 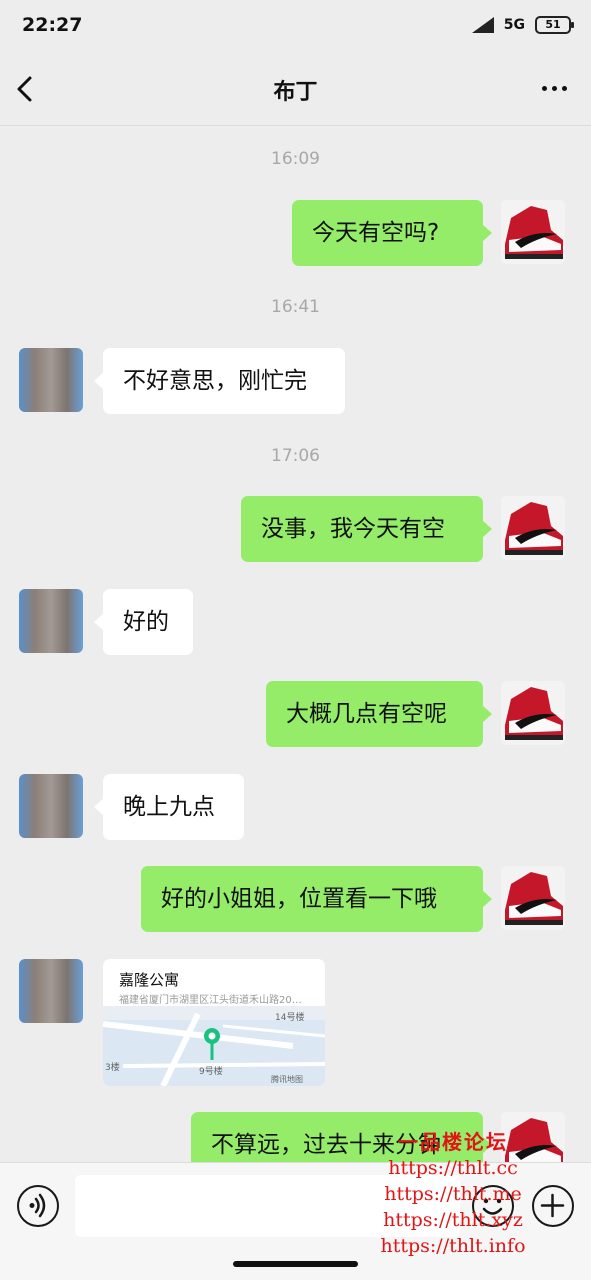 What do you see at coordinates (379, 714) in the screenshot?
I see `message-bubble-outgoing: 大概几点有空呢` at bounding box center [379, 714].